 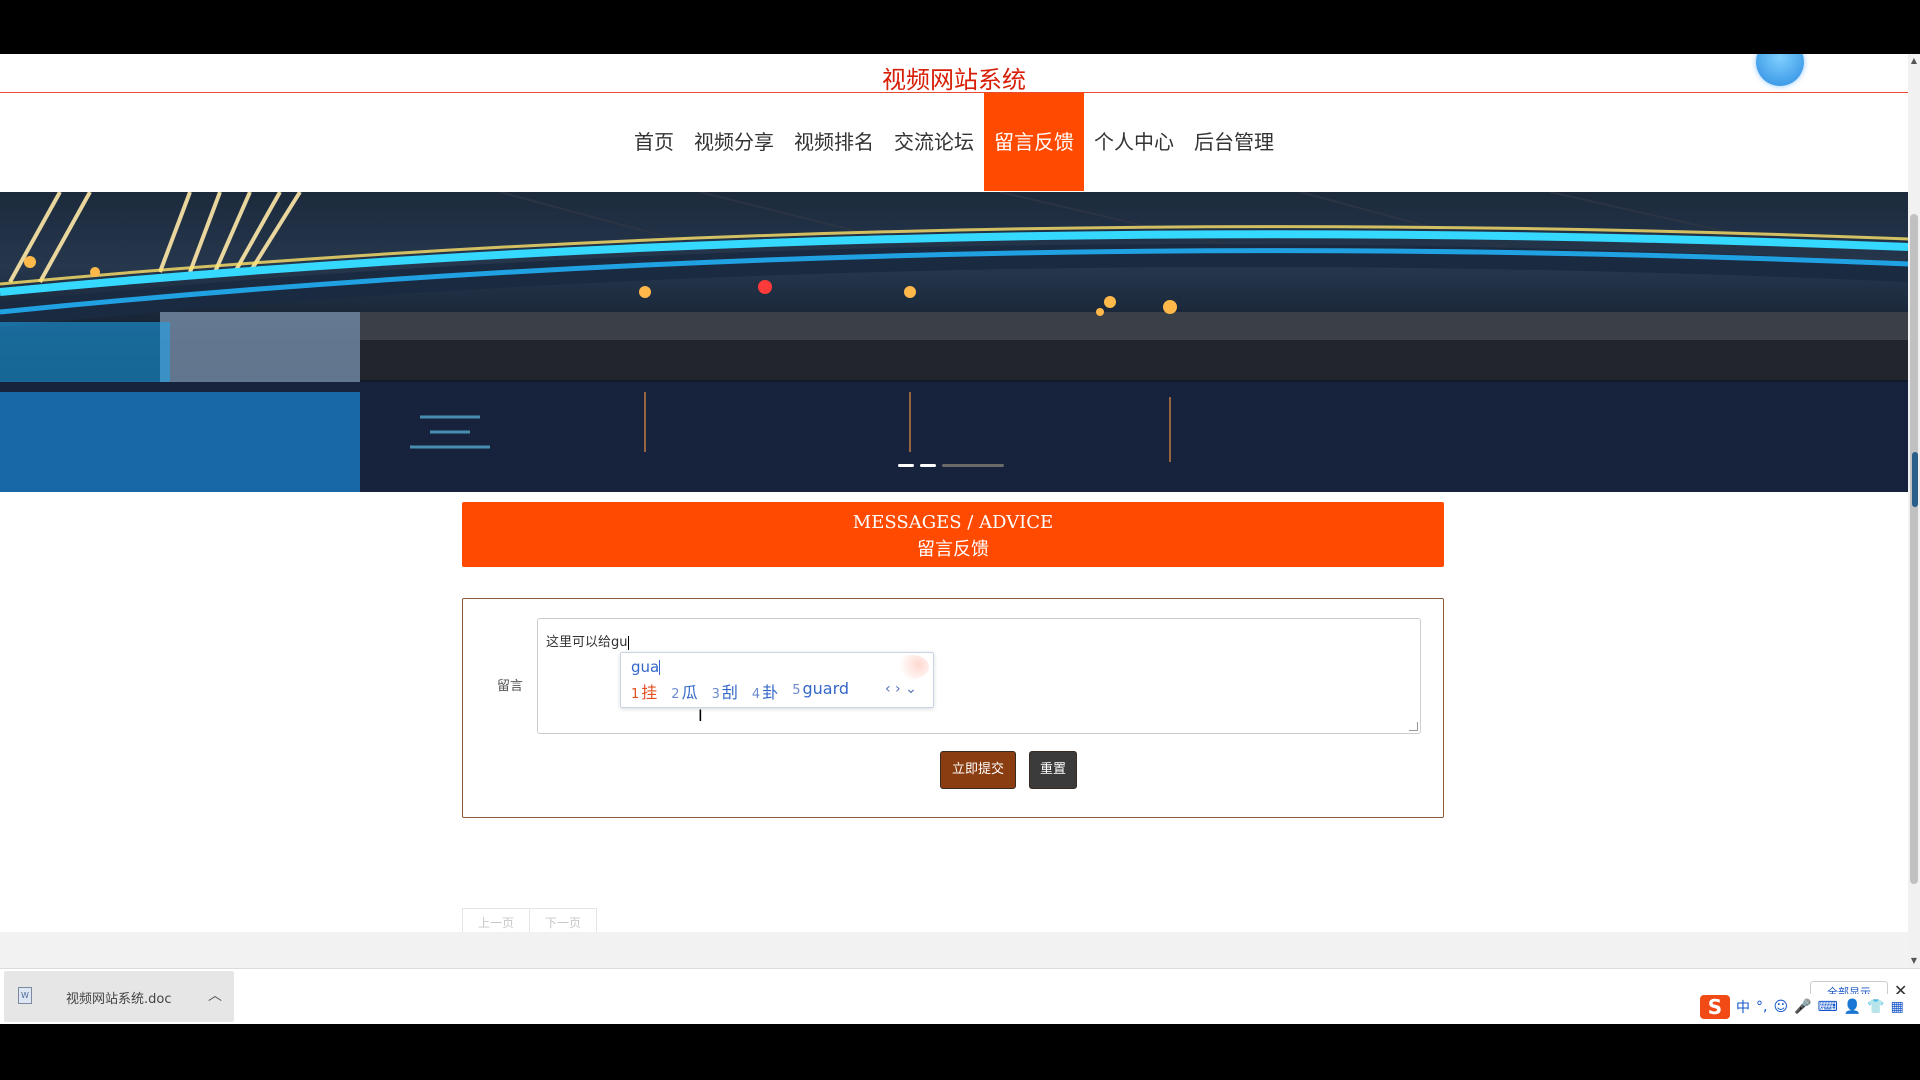 What do you see at coordinates (1743, 1007) in the screenshot?
I see `ime-mode-toggle: 中` at bounding box center [1743, 1007].